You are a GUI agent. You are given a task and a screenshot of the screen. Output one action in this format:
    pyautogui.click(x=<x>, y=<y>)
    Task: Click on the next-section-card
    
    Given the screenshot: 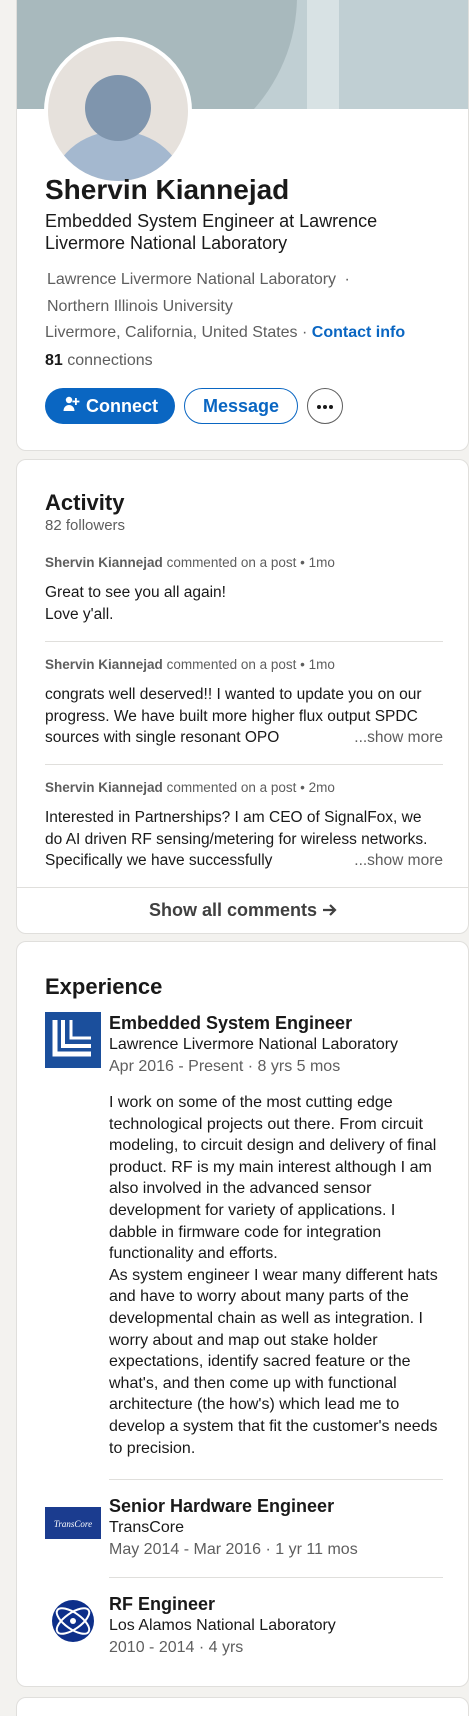 What is the action you would take?
    pyautogui.click(x=242, y=1706)
    